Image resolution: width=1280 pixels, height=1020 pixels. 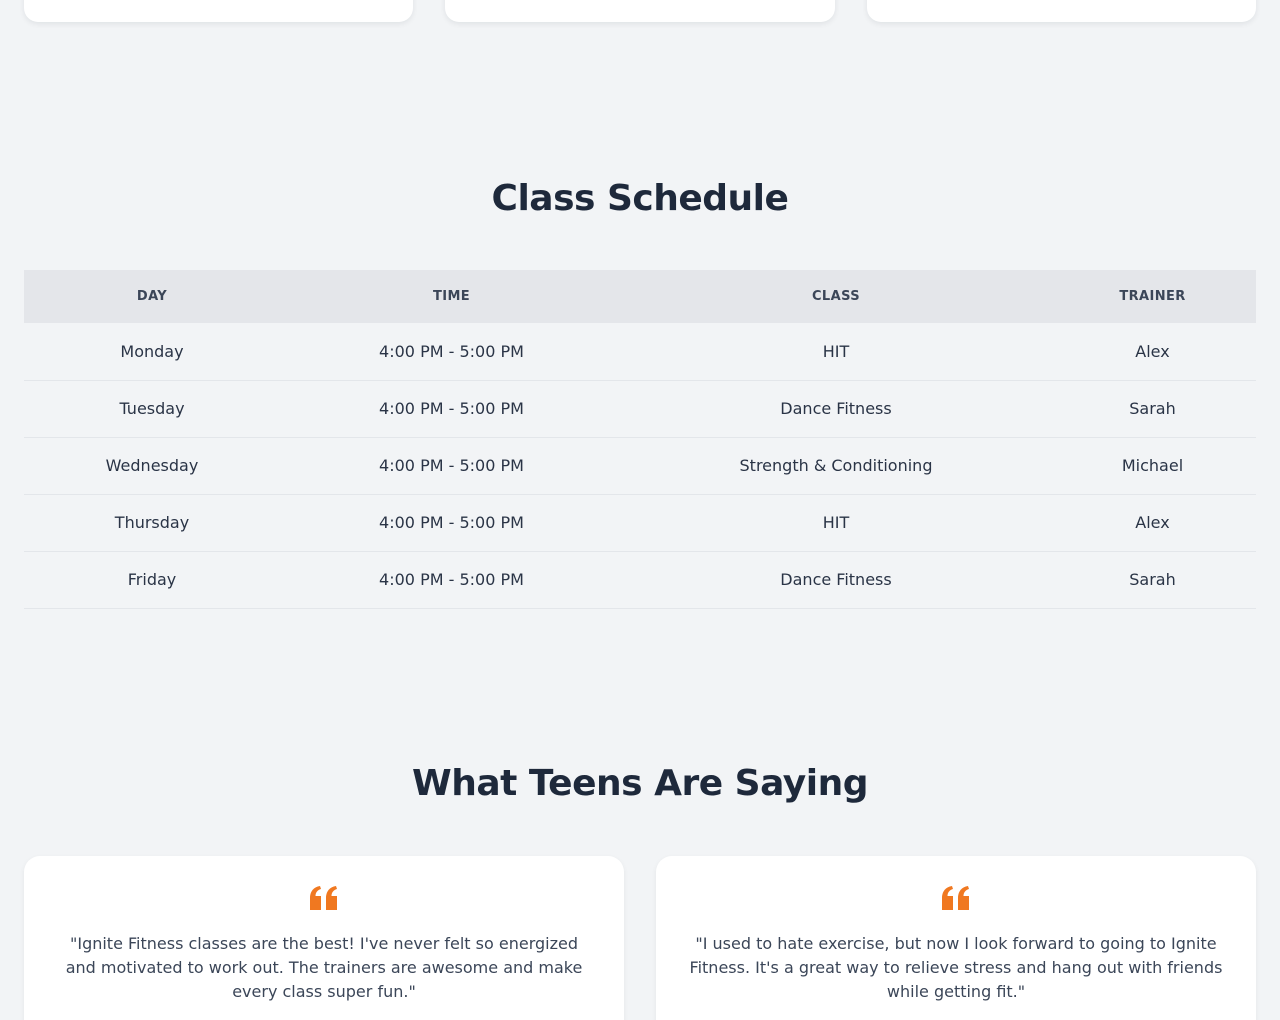 I want to click on cell-day: Friday, so click(x=152, y=580).